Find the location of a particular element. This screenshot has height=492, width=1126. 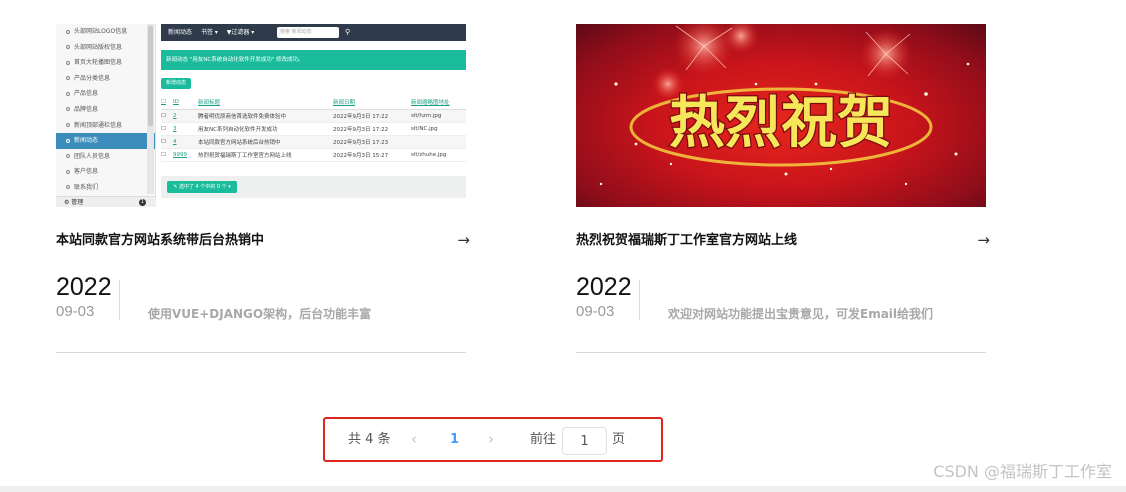

admin-sidebar-label: 头部网站版权信息 is located at coordinates (98, 47).